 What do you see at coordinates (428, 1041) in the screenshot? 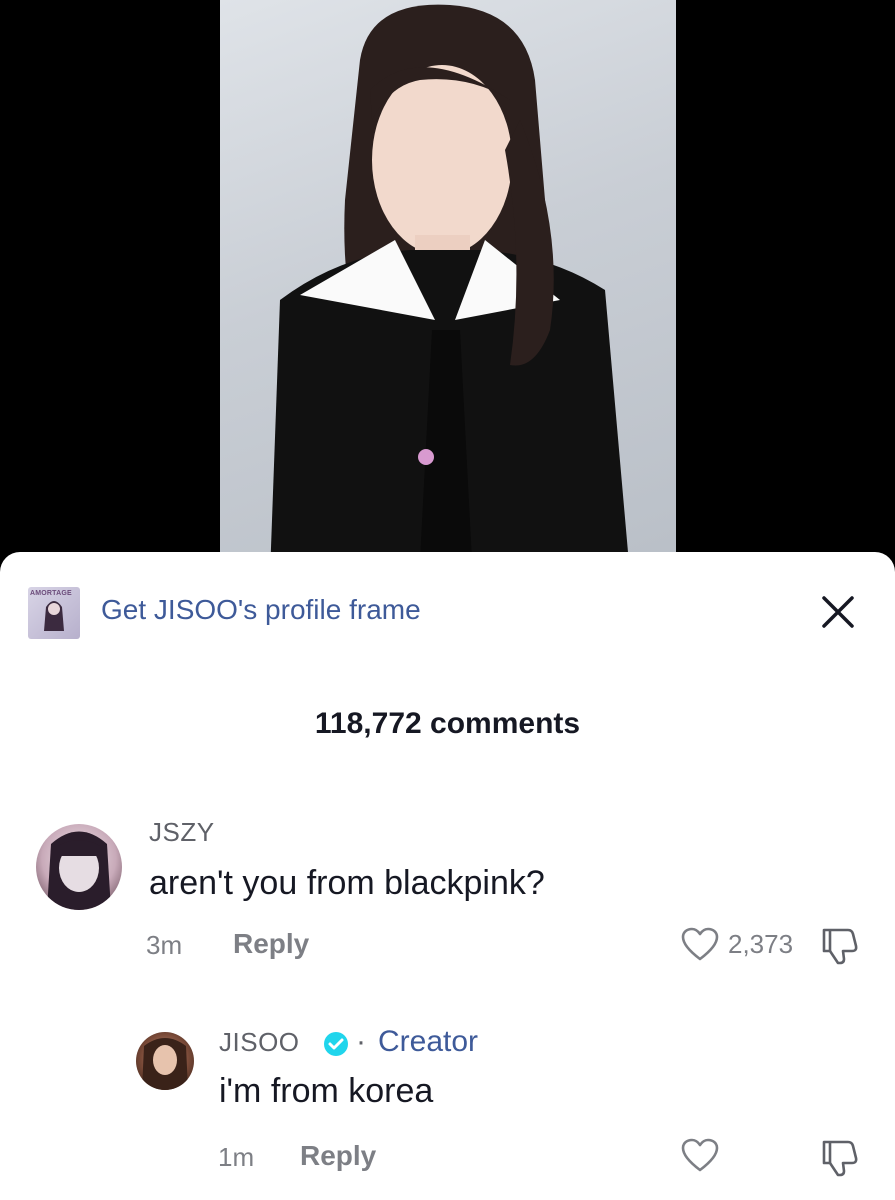
I see `creator-badge: Creator` at bounding box center [428, 1041].